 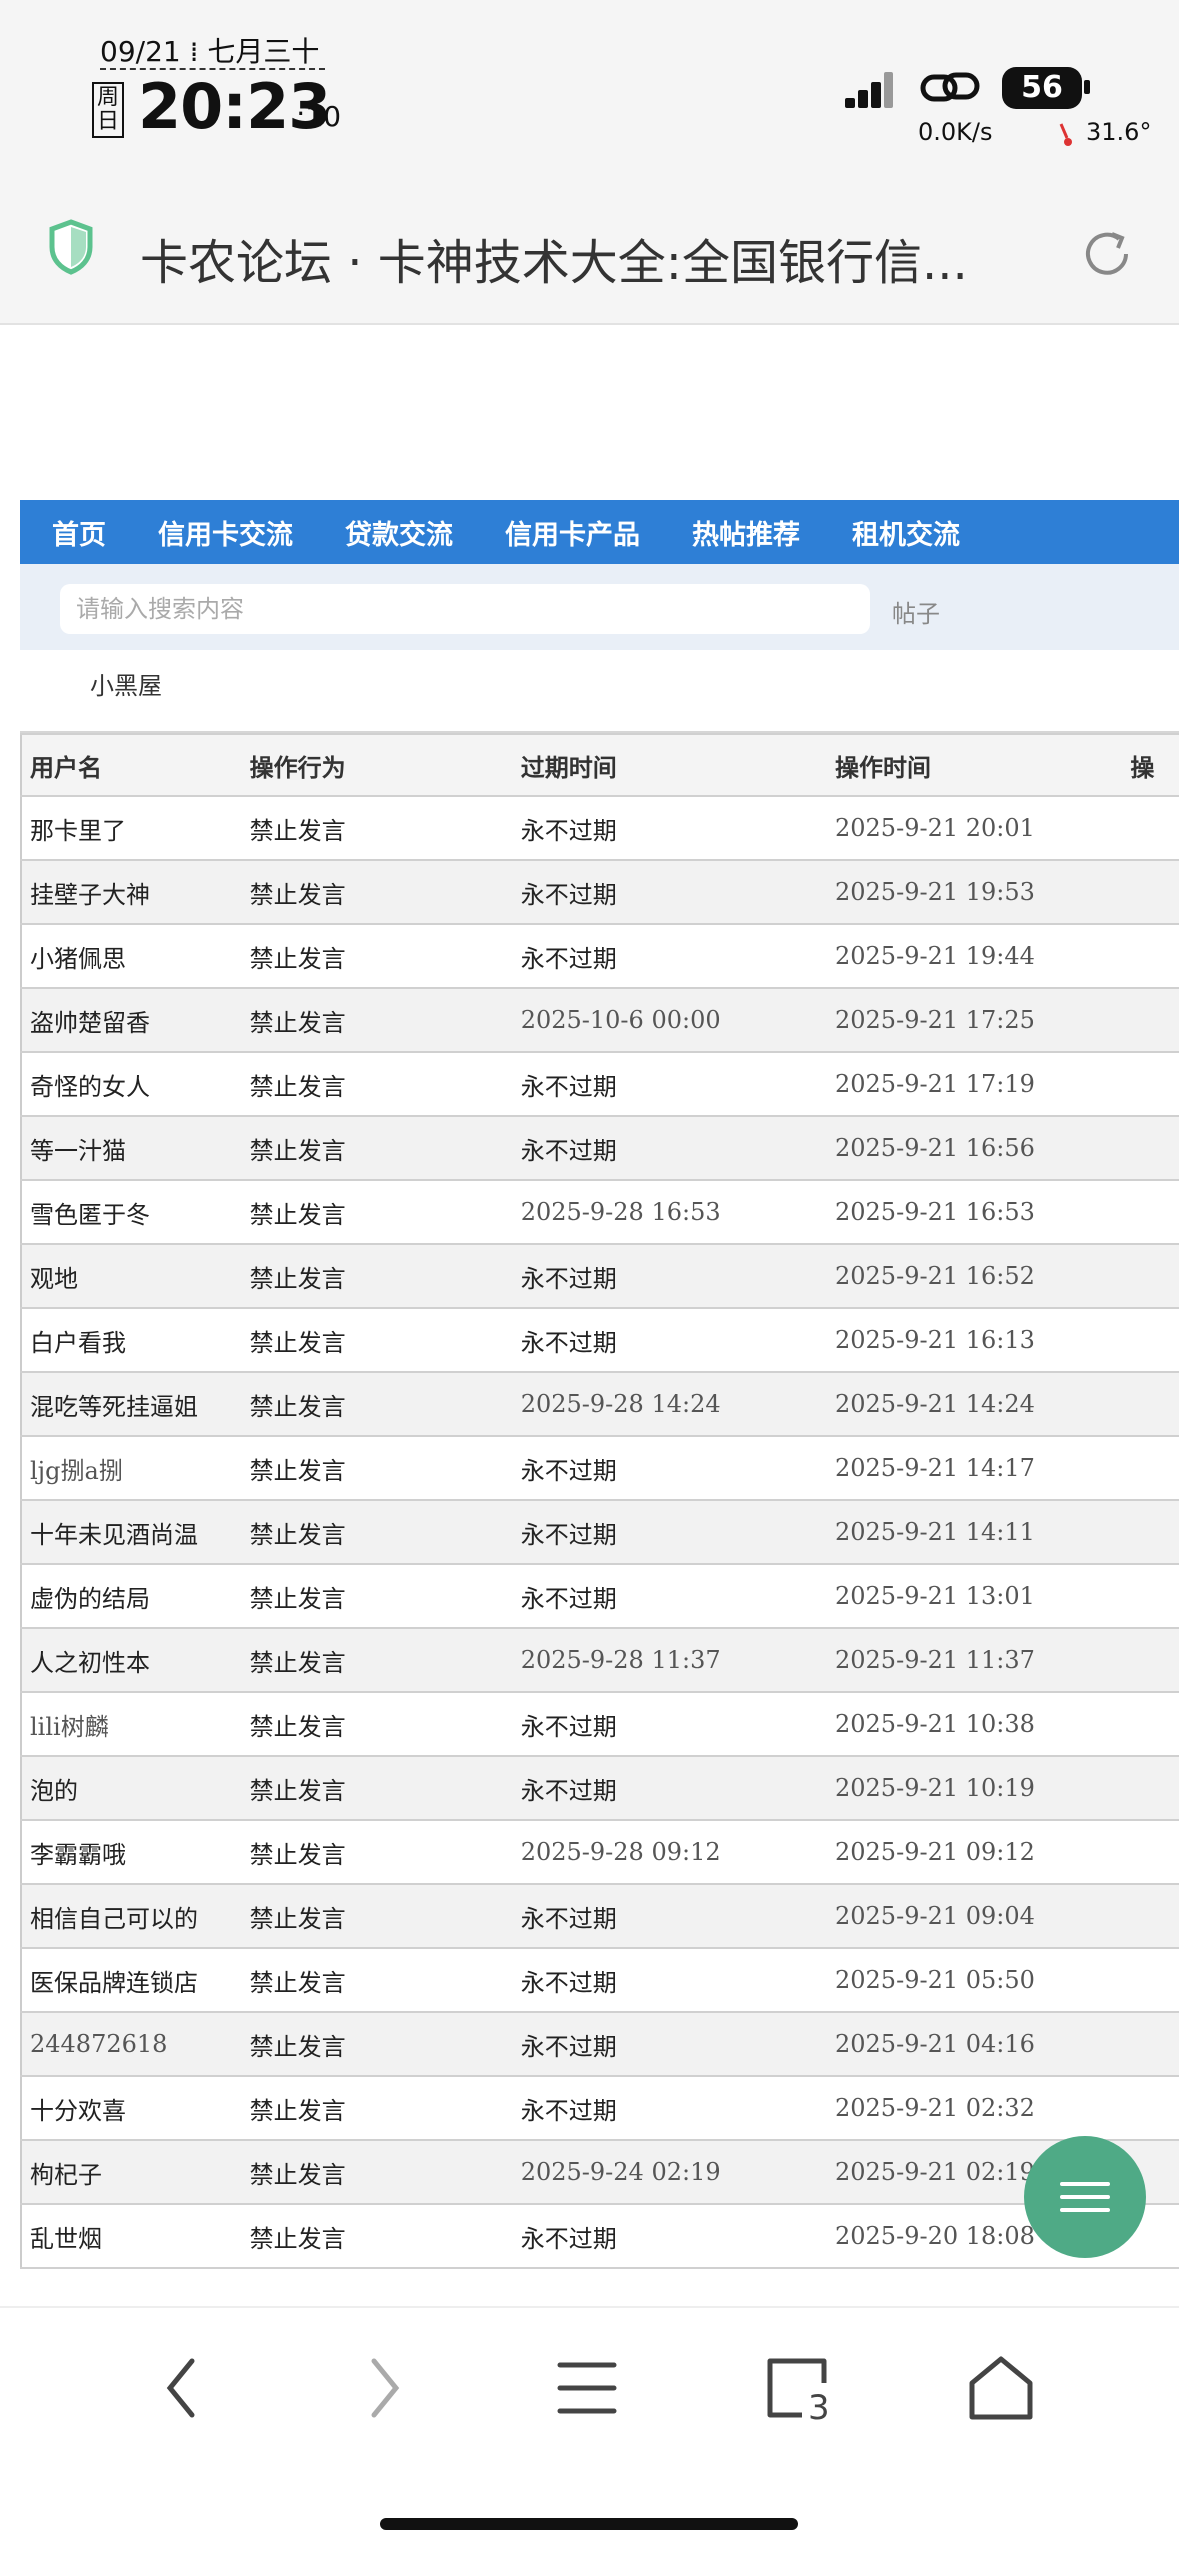 What do you see at coordinates (975, 1467) in the screenshot?
I see `cell-operation-time: 2025-9-21 14:17` at bounding box center [975, 1467].